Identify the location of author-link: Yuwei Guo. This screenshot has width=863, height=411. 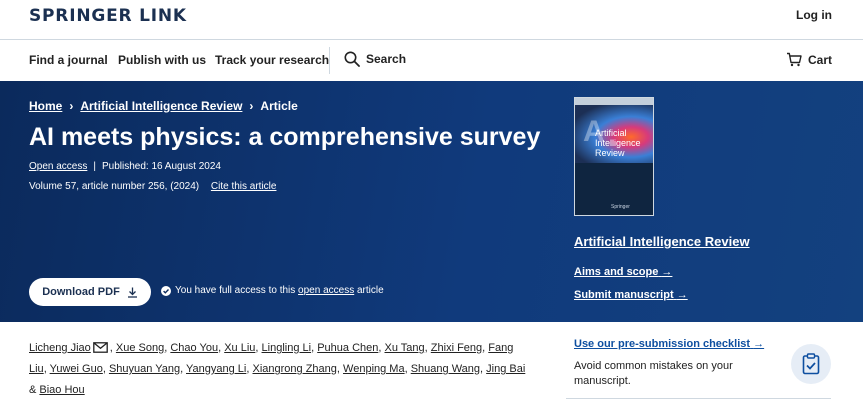
(76, 369).